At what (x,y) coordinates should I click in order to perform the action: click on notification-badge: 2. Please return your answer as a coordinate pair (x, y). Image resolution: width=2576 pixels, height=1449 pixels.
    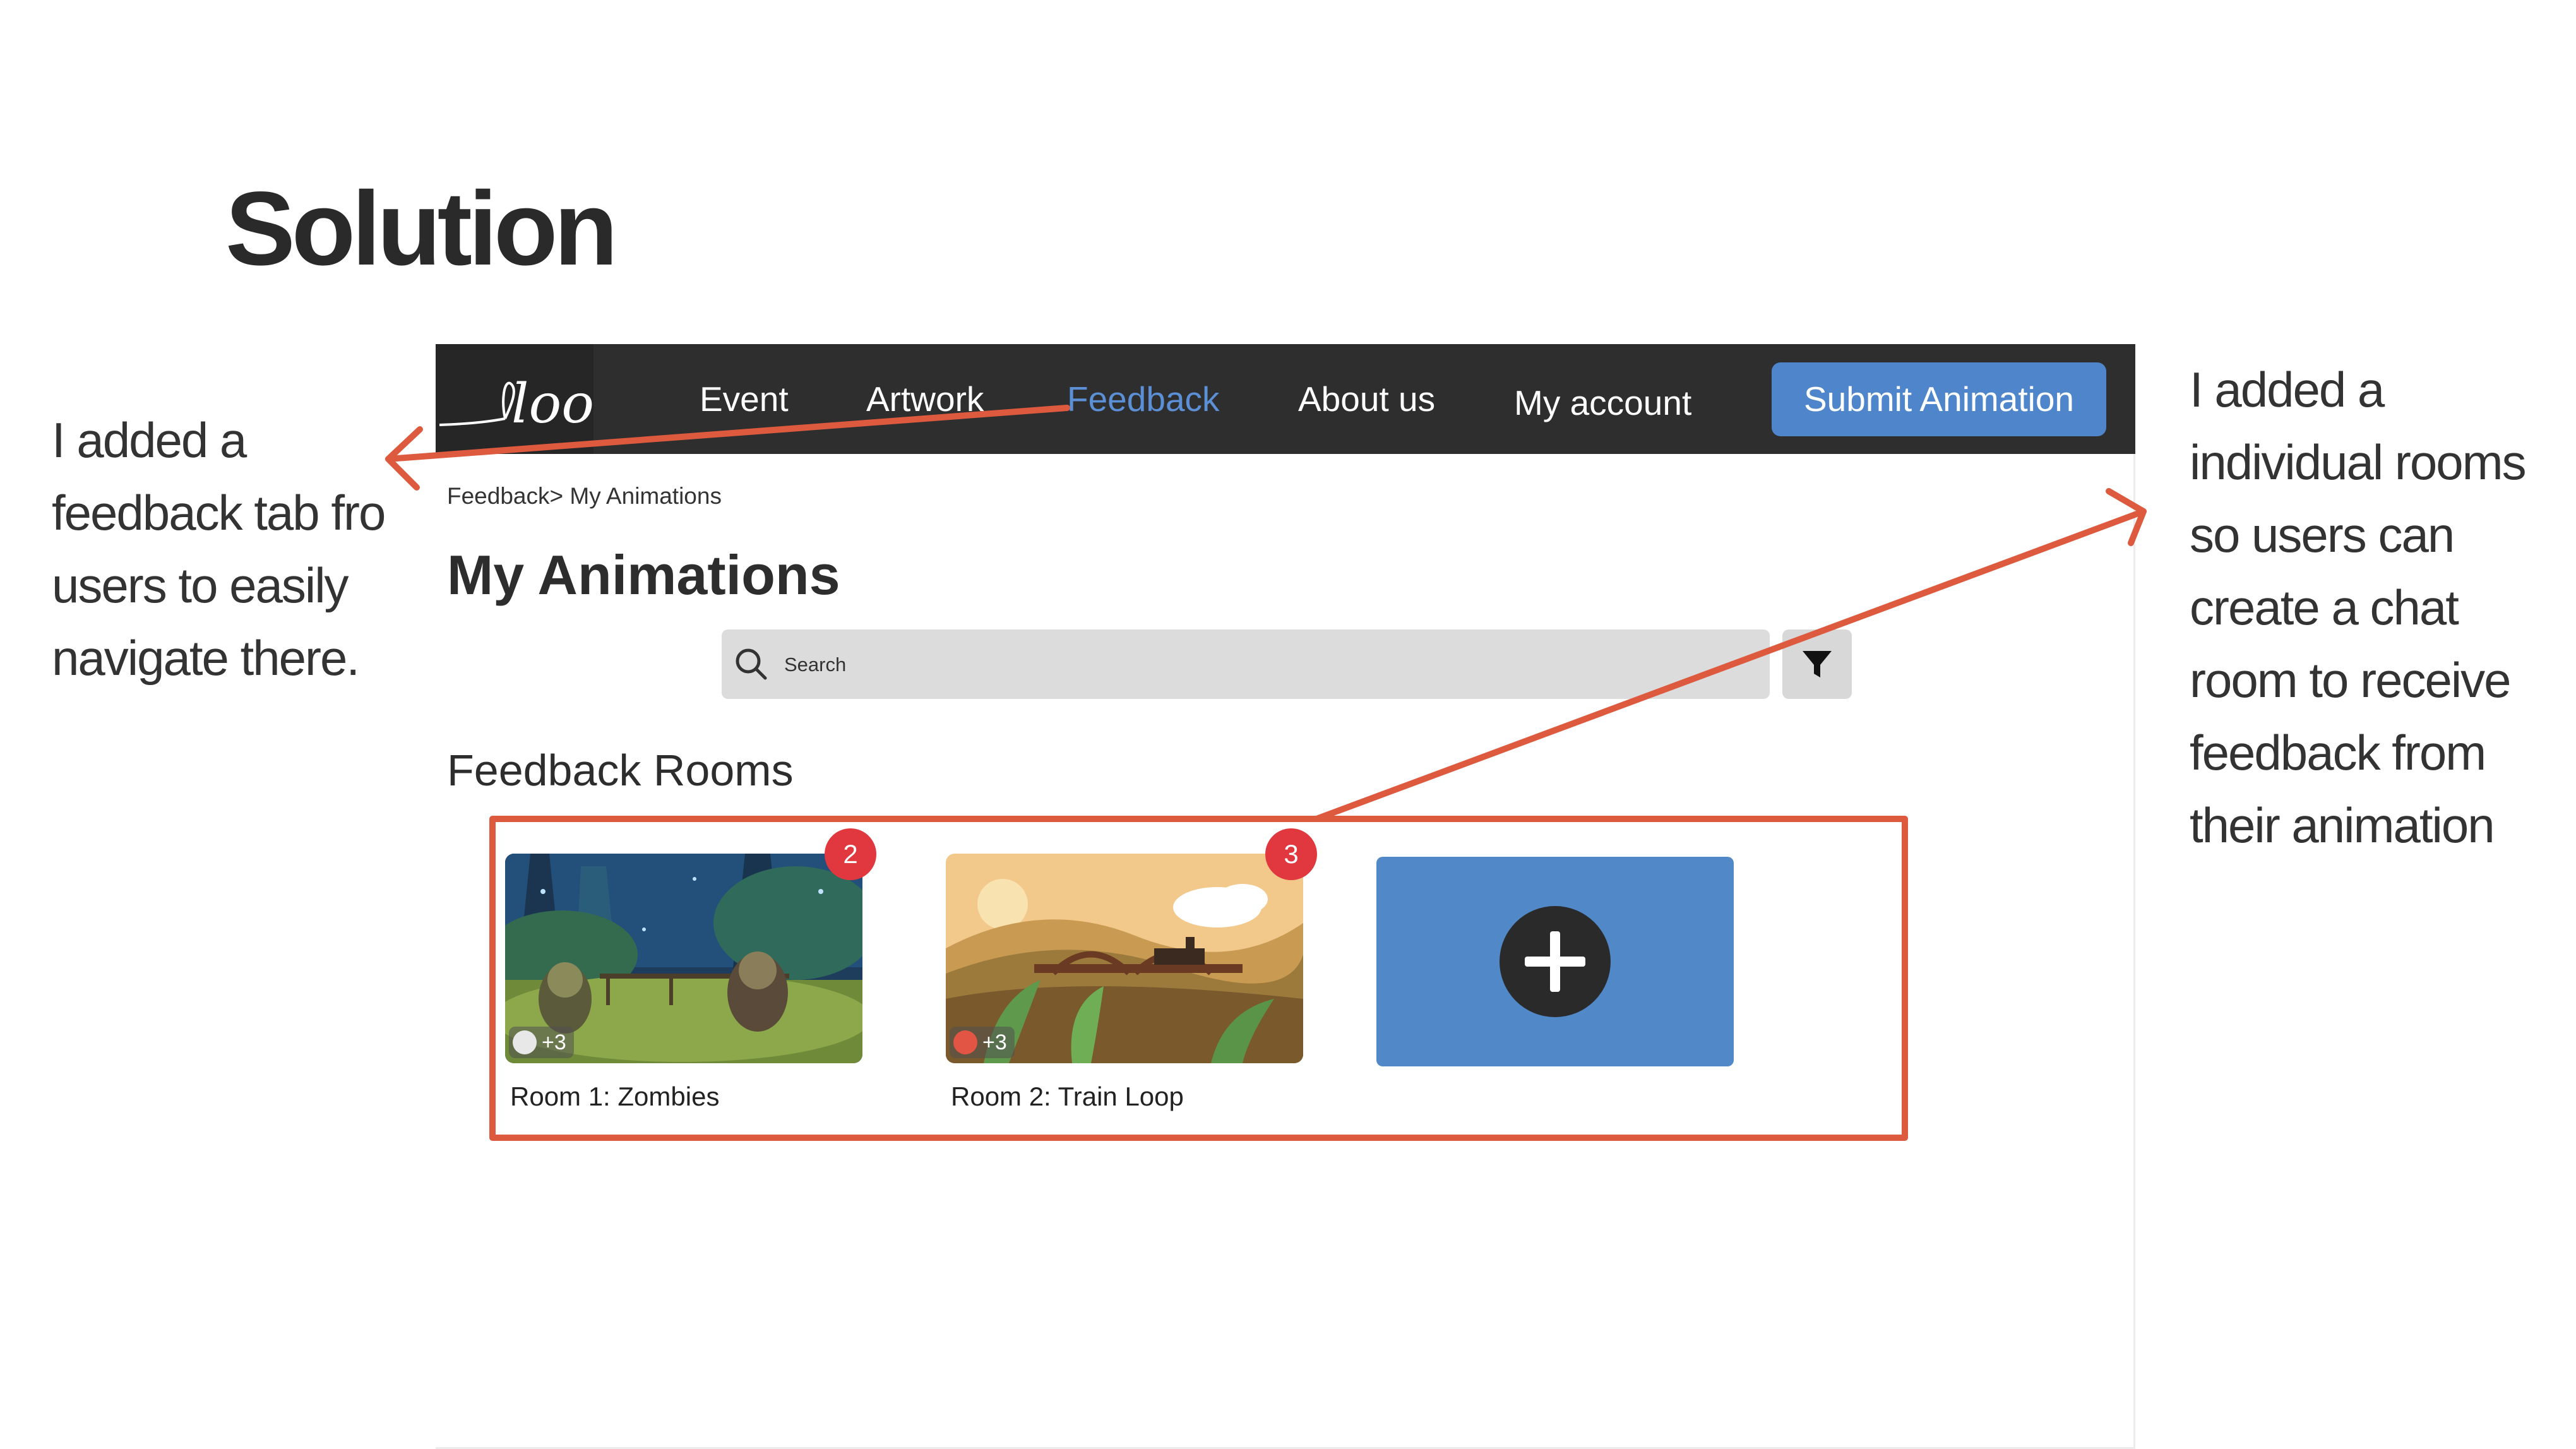
    Looking at the image, I should click on (850, 854).